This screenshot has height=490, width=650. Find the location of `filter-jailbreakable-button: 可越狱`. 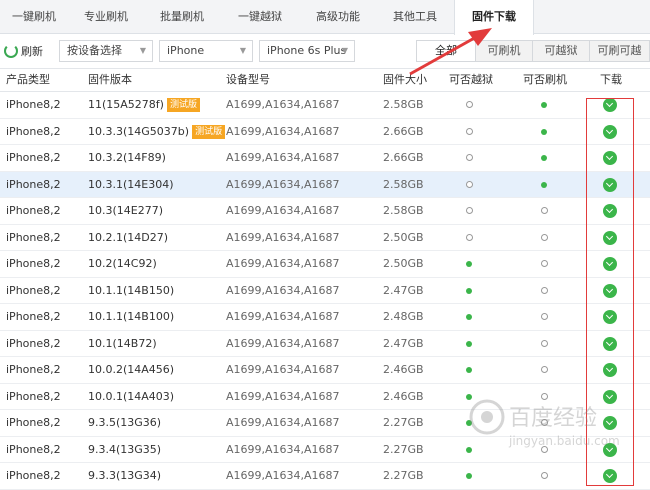

filter-jailbreakable-button: 可越狱 is located at coordinates (561, 51).